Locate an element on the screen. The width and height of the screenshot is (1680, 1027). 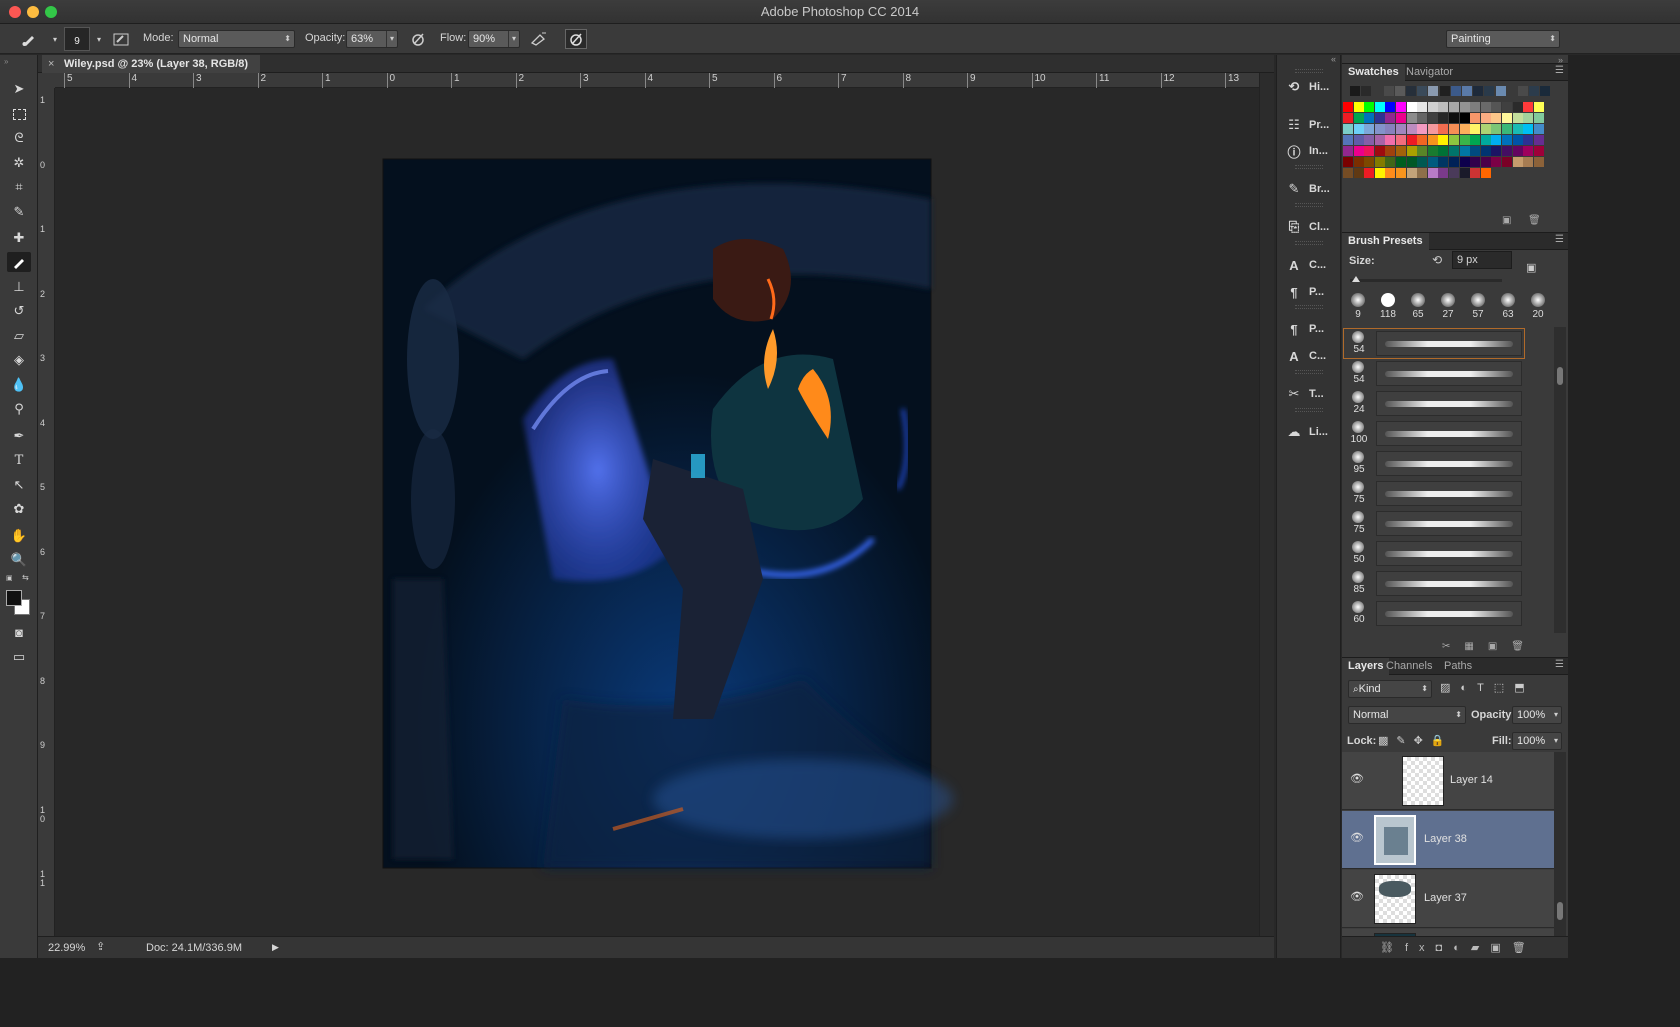
brush-preset-item: 75 is located at coordinates (1434, 493).